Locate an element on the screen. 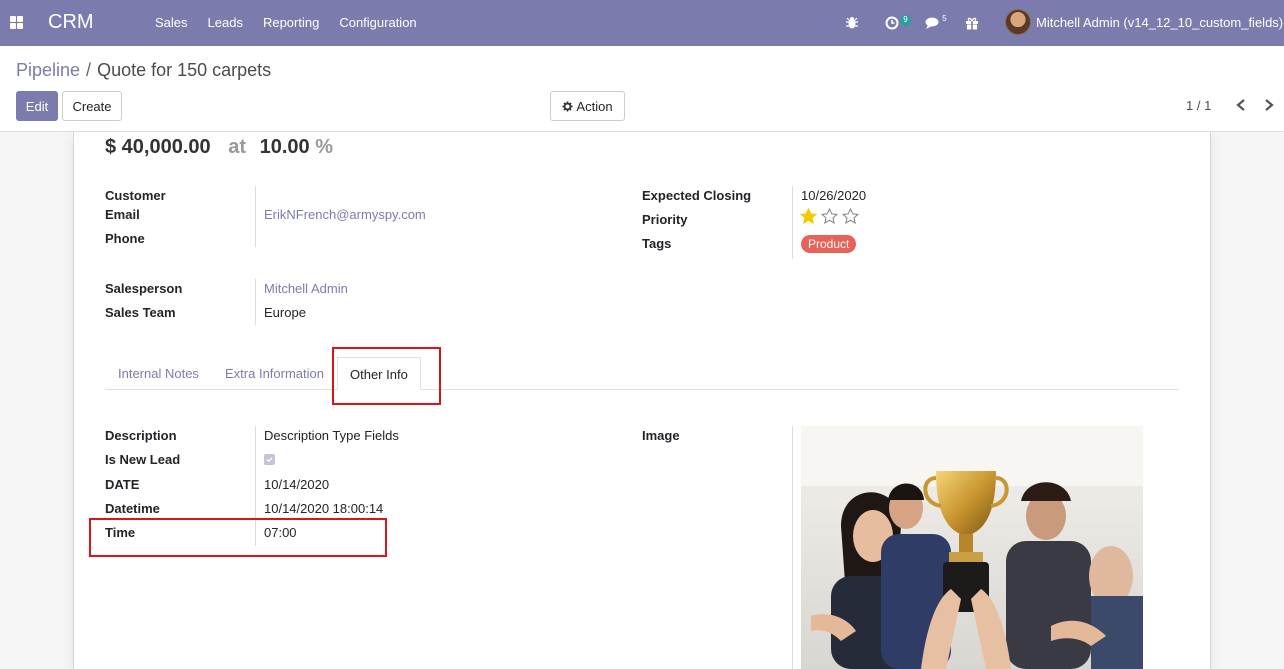  phone-label: Phone is located at coordinates (125, 238).